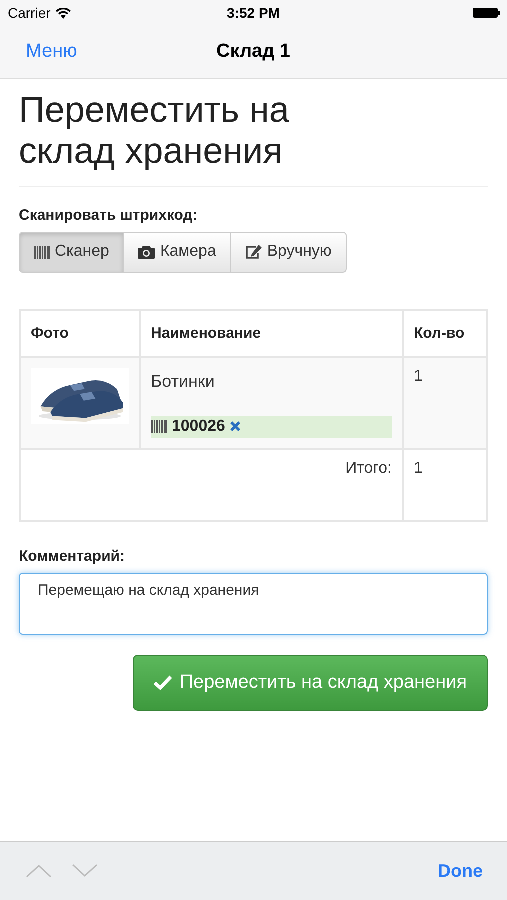  I want to click on comment-label: Комментарий:, so click(72, 556).